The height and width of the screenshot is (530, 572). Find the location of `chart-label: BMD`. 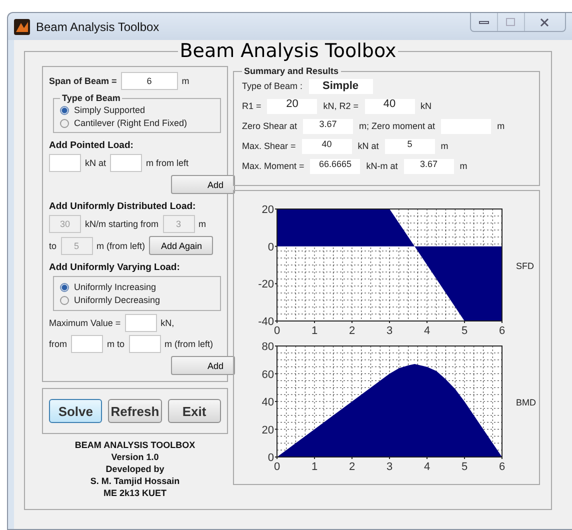

chart-label: BMD is located at coordinates (526, 403).